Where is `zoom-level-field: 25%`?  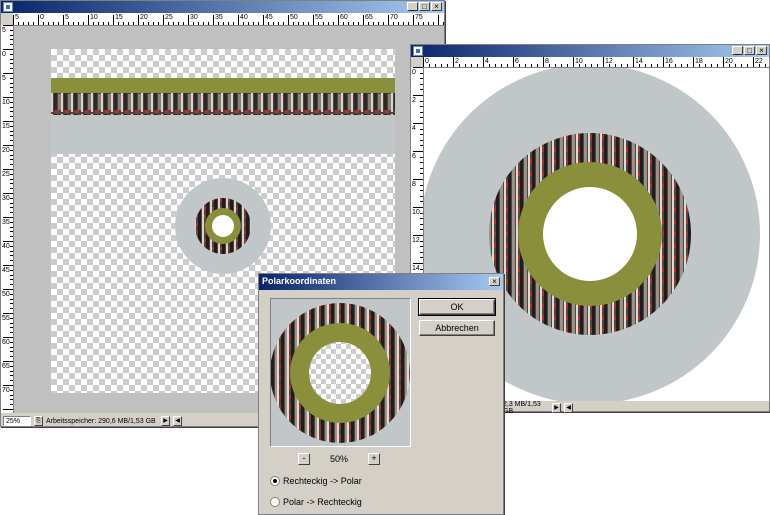
zoom-level-field: 25% is located at coordinates (17, 421).